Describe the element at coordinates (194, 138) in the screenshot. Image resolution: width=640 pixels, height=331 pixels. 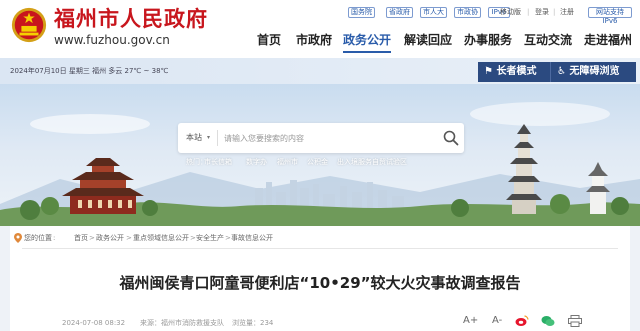
I see `search-scope-select: 本站` at that location.